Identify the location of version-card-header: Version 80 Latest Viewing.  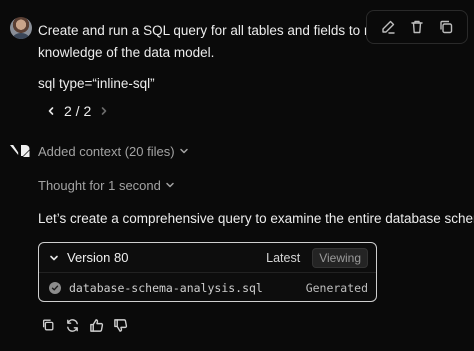
(207, 258).